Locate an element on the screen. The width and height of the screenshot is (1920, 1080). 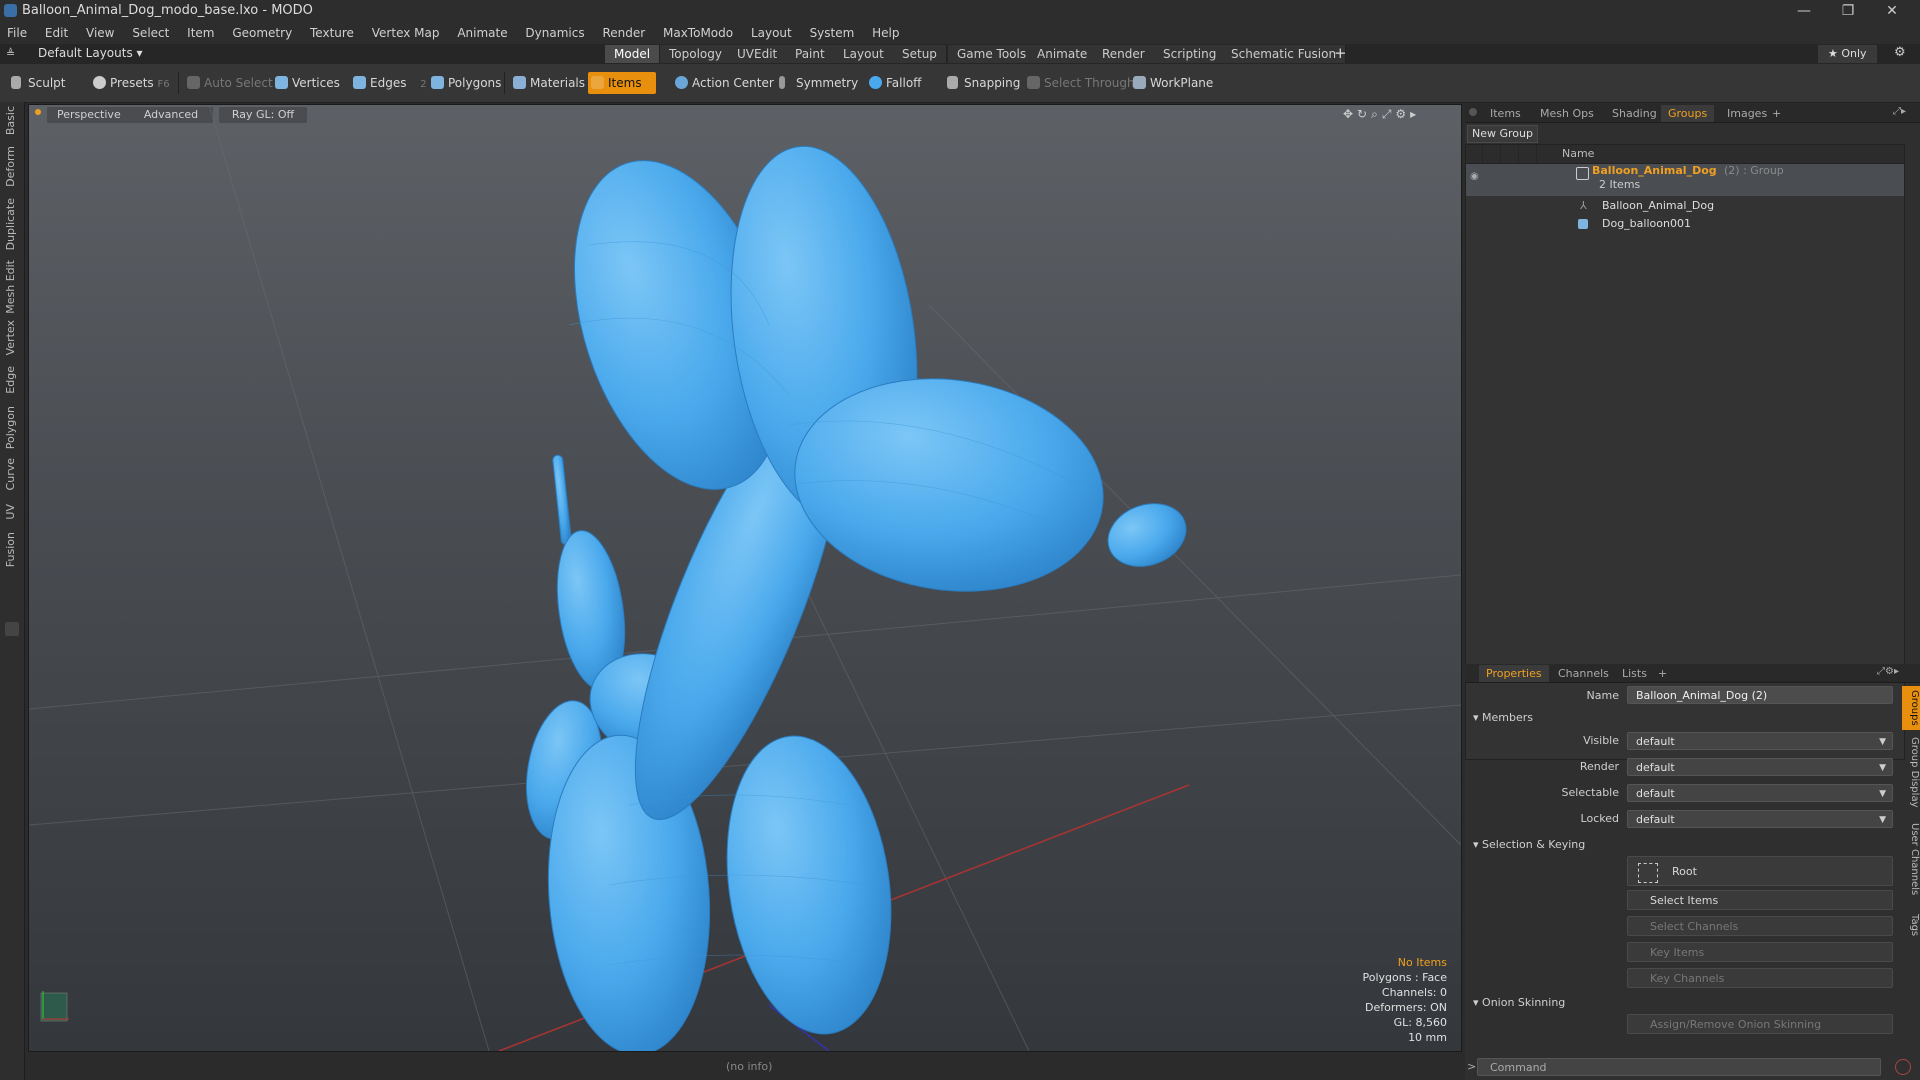
vtab-vertex: Vertex is located at coordinates (12, 337).